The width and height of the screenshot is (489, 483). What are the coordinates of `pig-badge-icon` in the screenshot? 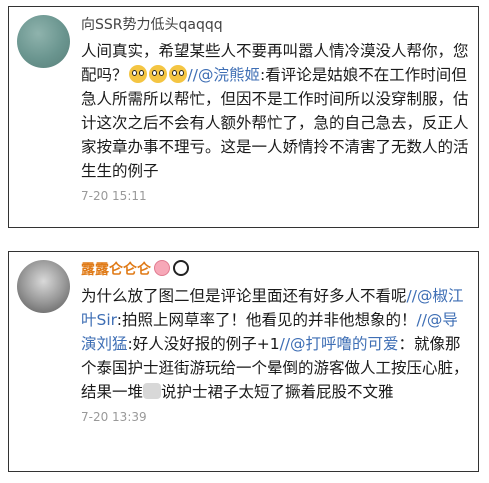 It's located at (162, 268).